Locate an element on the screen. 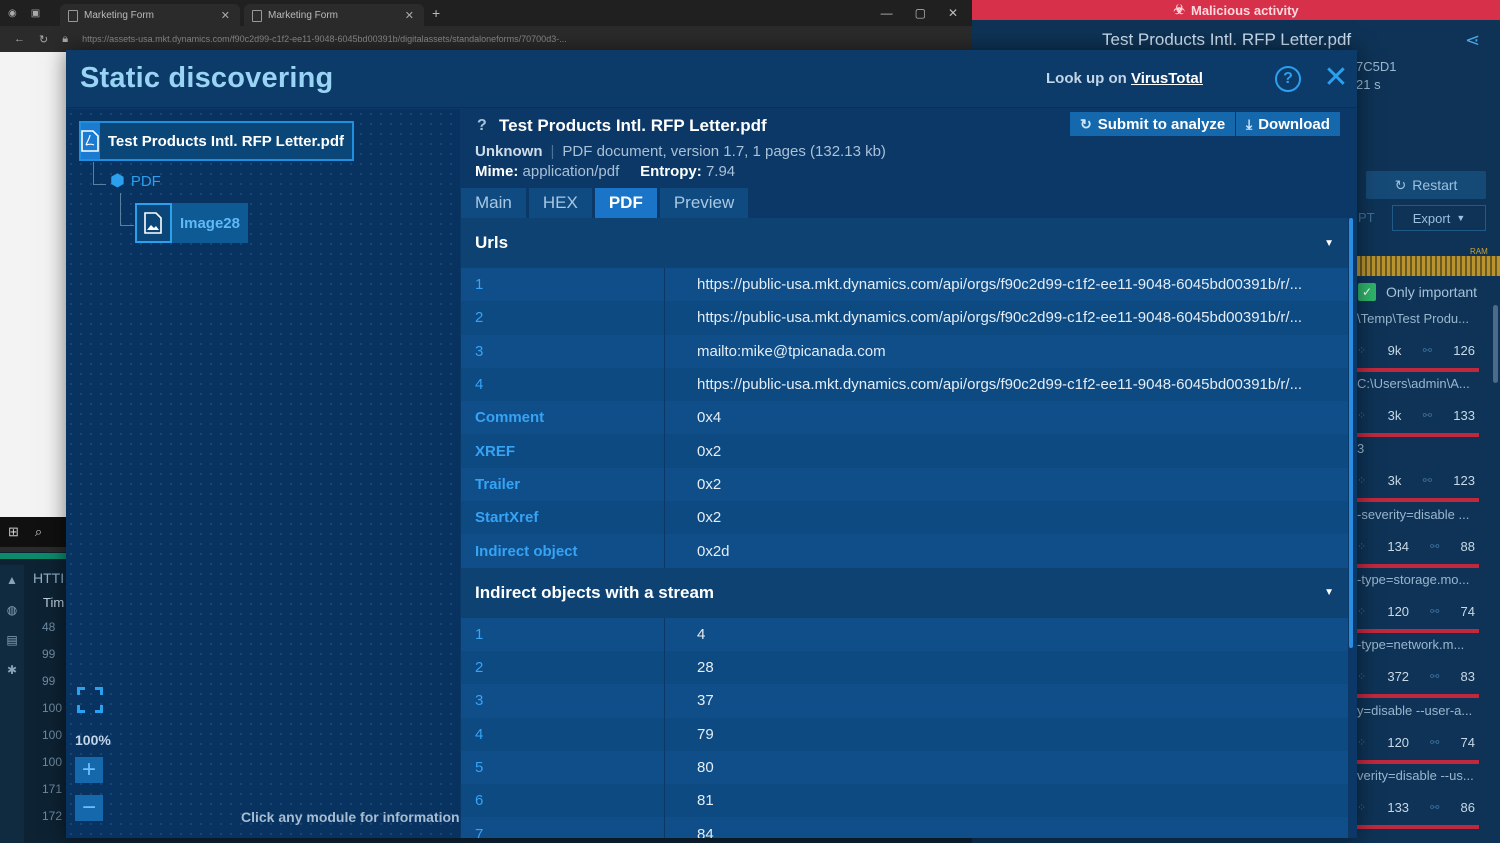  row-key: StartXref is located at coordinates (563, 518).